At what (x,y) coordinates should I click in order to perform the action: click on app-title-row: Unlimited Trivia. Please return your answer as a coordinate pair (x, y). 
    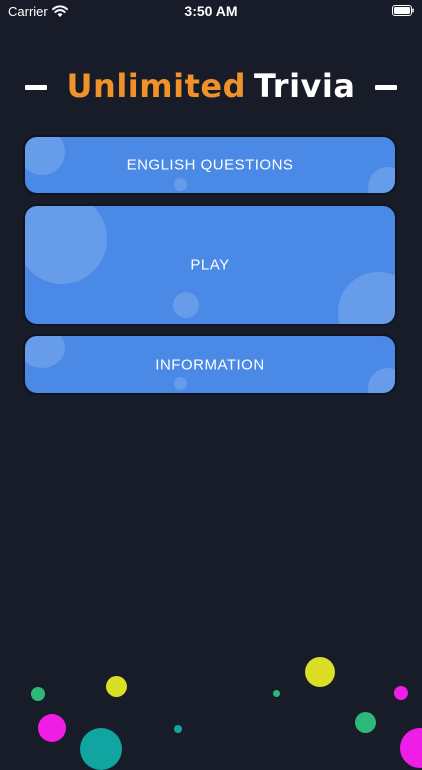
    Looking at the image, I should click on (211, 87).